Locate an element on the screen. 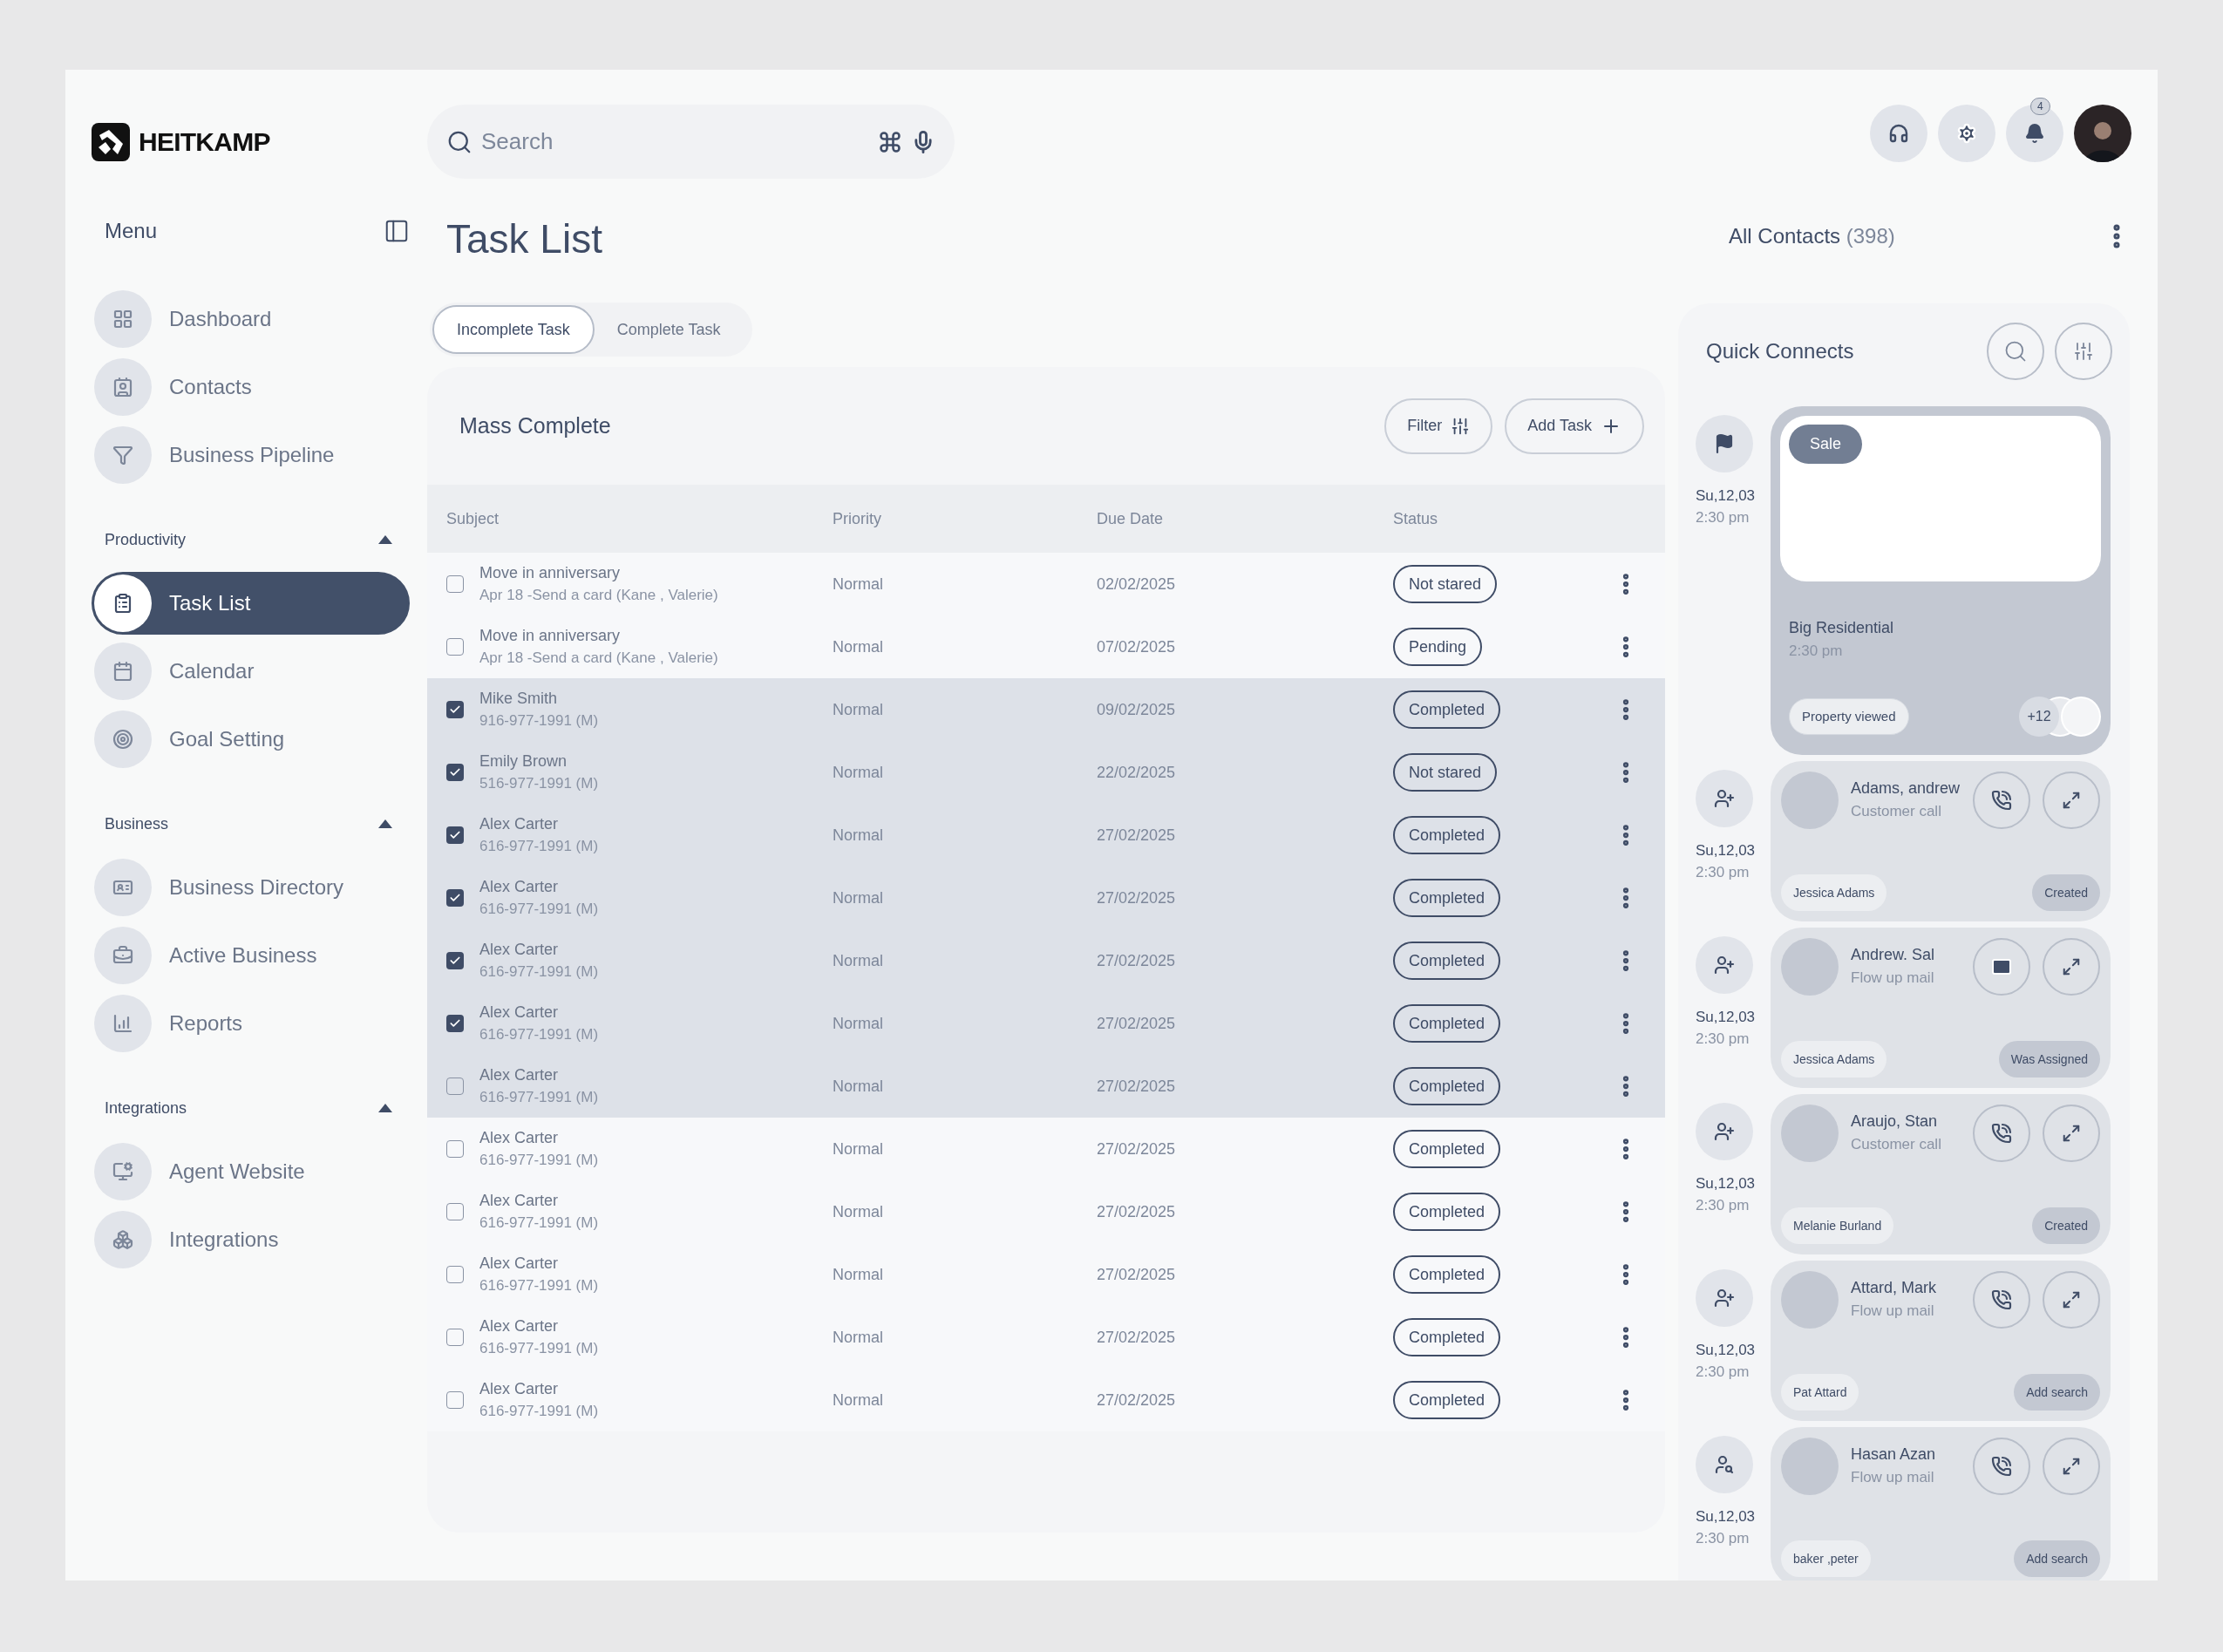 The image size is (2223, 1652). sliders-icon is located at coordinates (1461, 426).